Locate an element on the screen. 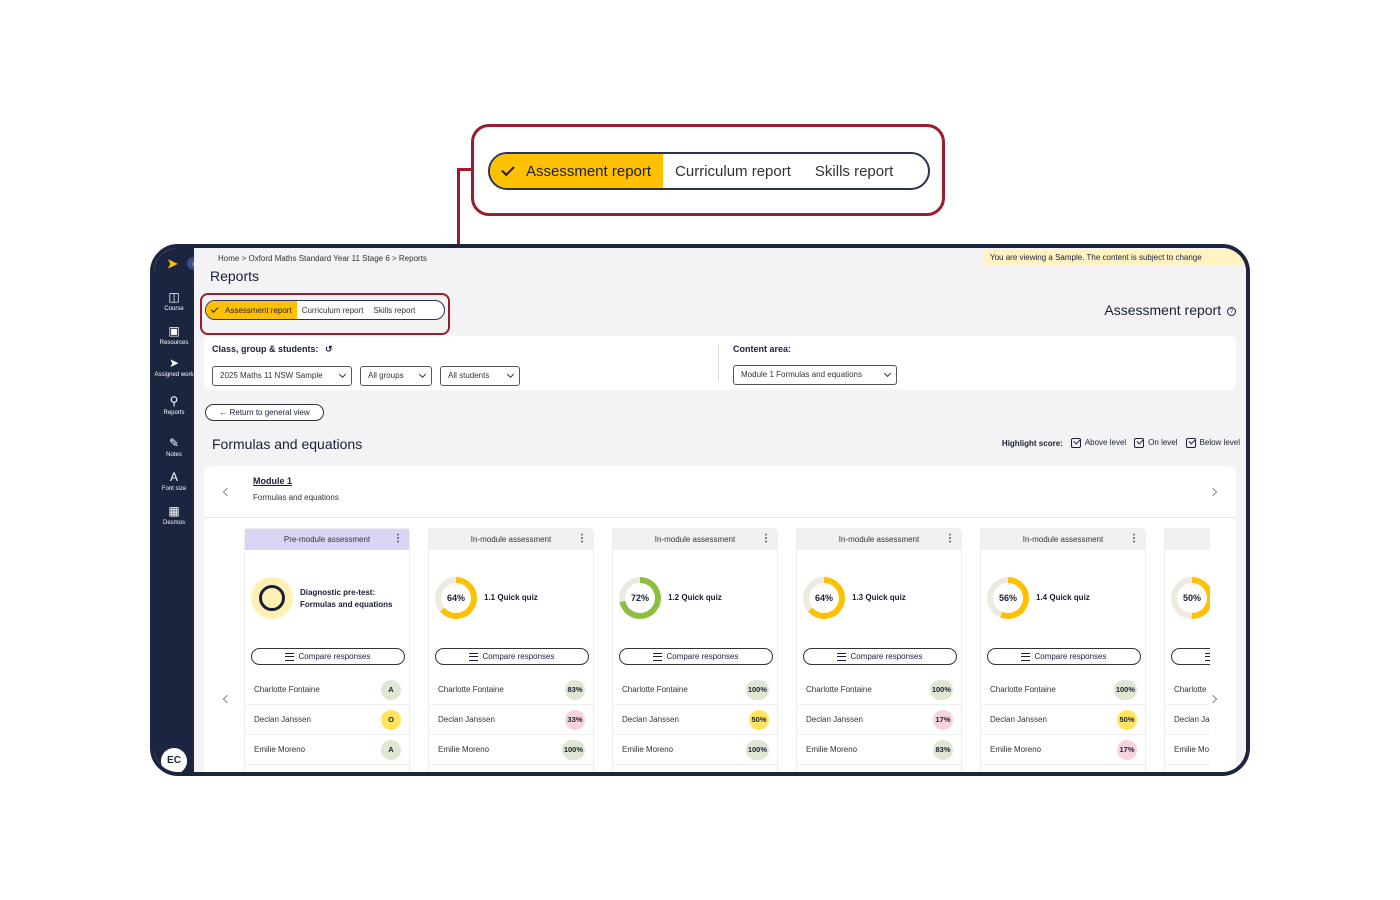 The width and height of the screenshot is (1400, 900). zoom-tab-assessment-report: Assessment report is located at coordinates (577, 171).